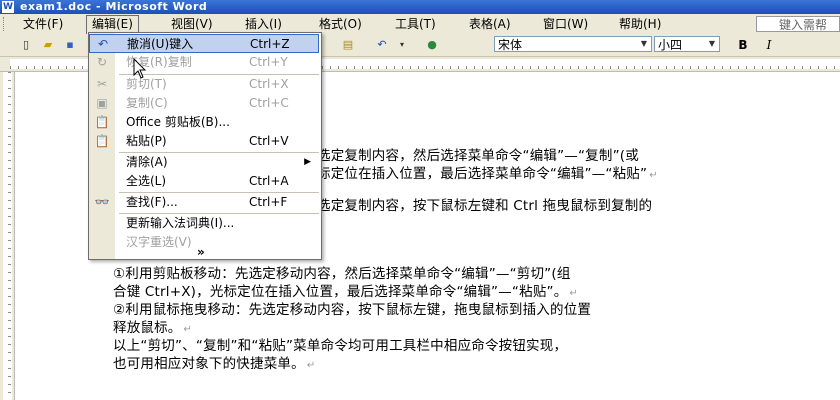  What do you see at coordinates (340, 24) in the screenshot?
I see `menu-format: 格式(O)` at bounding box center [340, 24].